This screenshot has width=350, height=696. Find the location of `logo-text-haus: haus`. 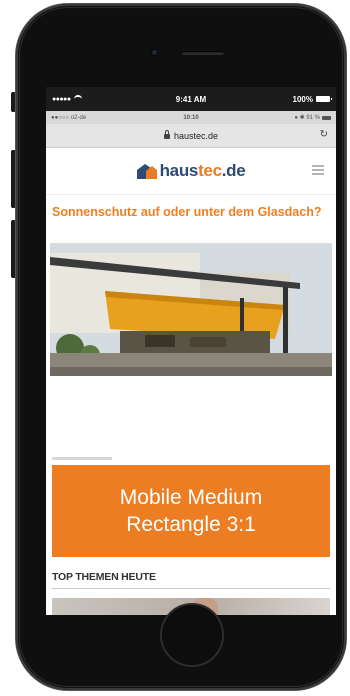

logo-text-haus: haus is located at coordinates (179, 170).